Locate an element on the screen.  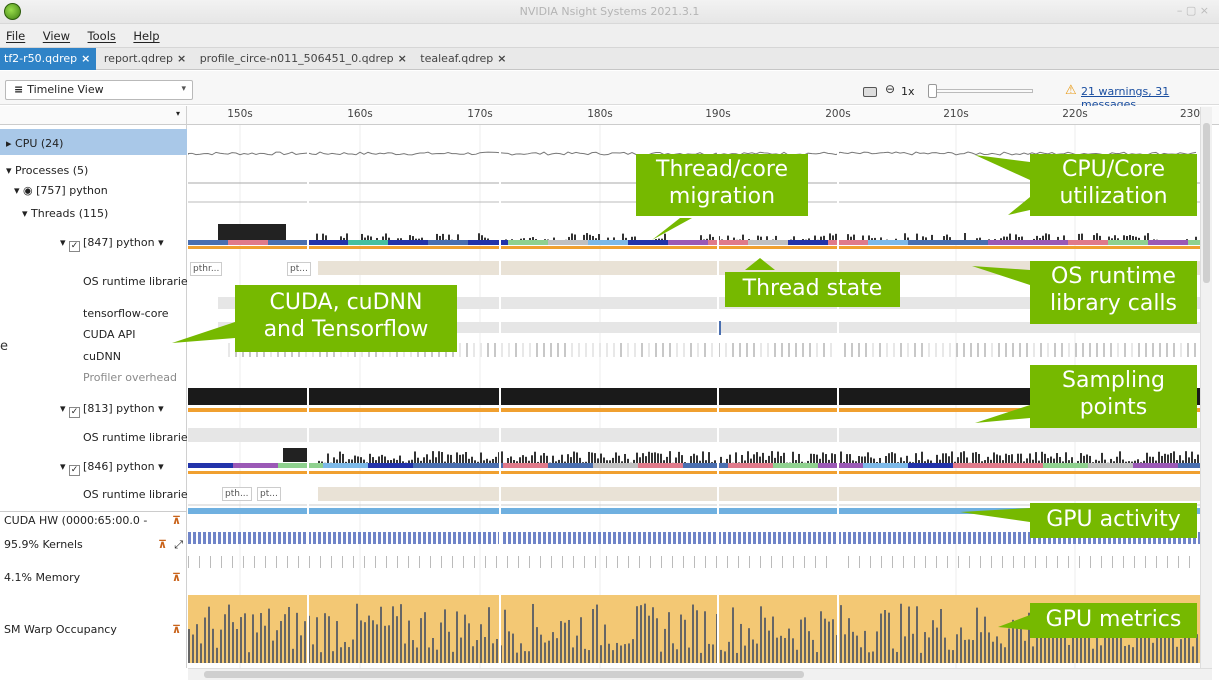
callout-line: Thread/core is located at coordinates (722, 169).